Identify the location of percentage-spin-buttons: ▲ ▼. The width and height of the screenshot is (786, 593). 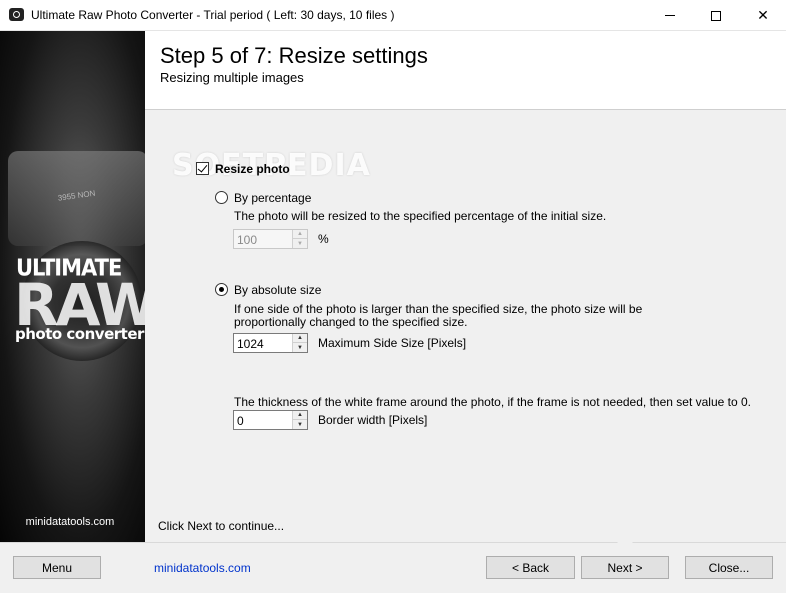
(299, 239).